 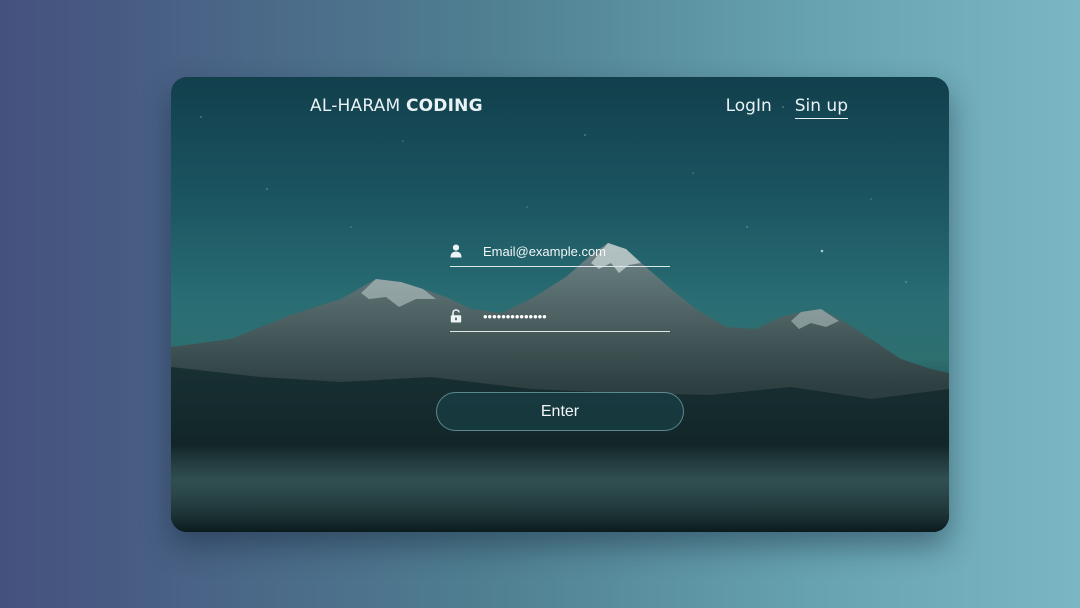 I want to click on brand-name-bold: CODING, so click(x=444, y=106).